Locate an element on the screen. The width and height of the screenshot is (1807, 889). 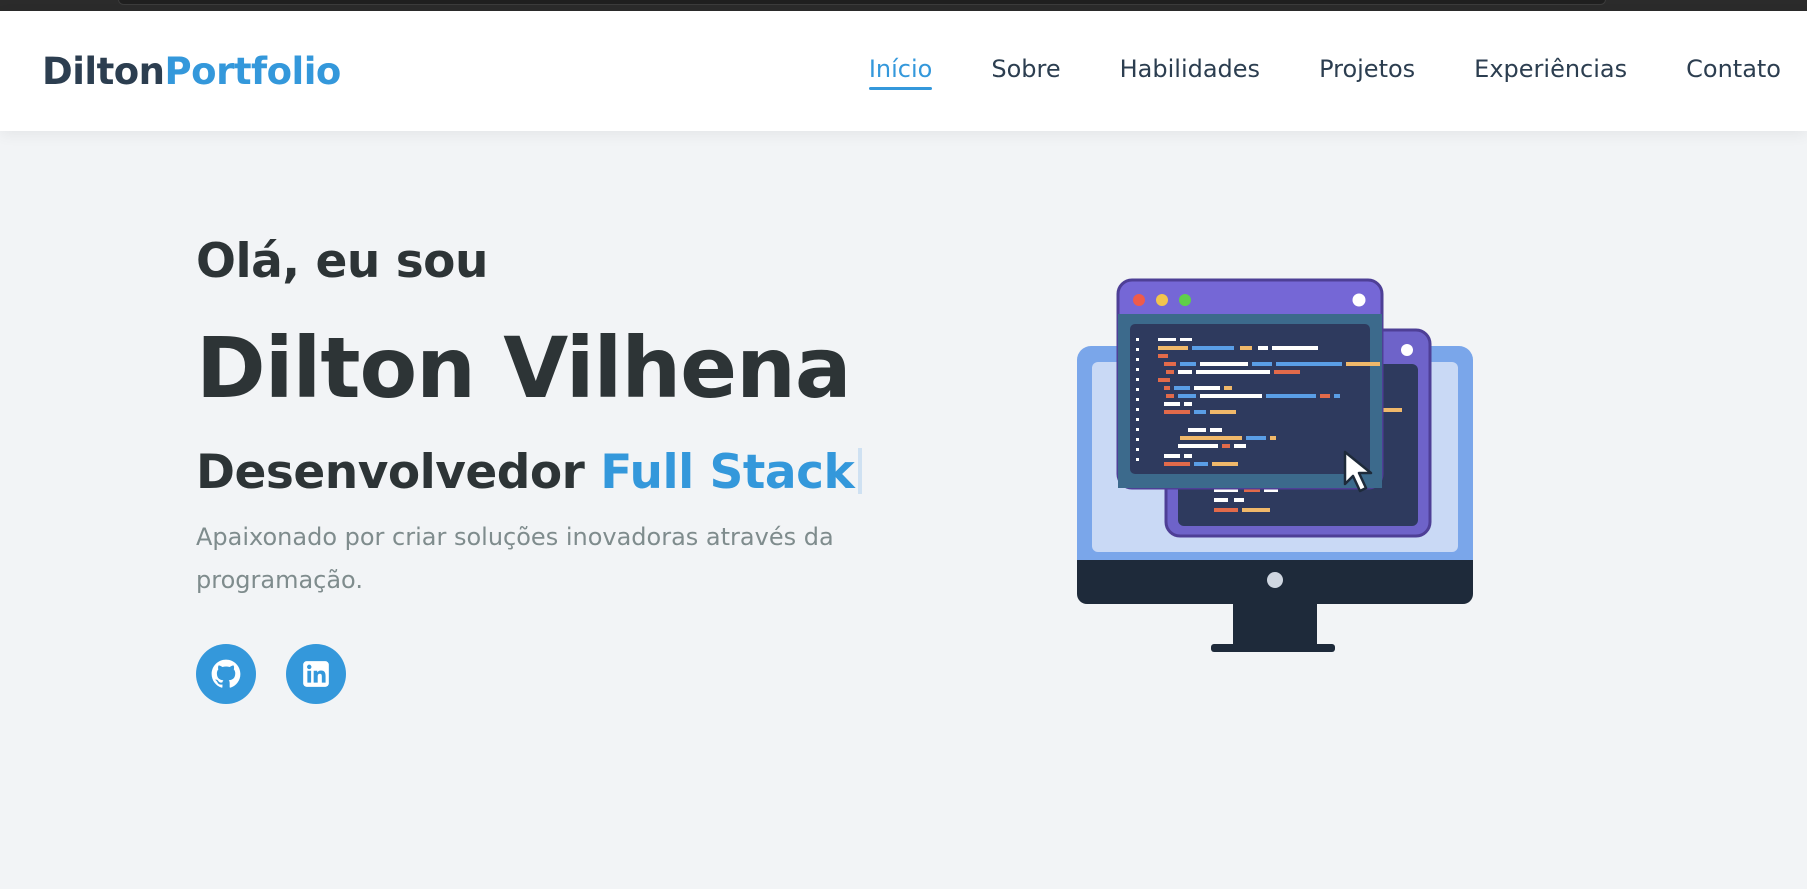
browser-chrome-strip is located at coordinates (903, 5).